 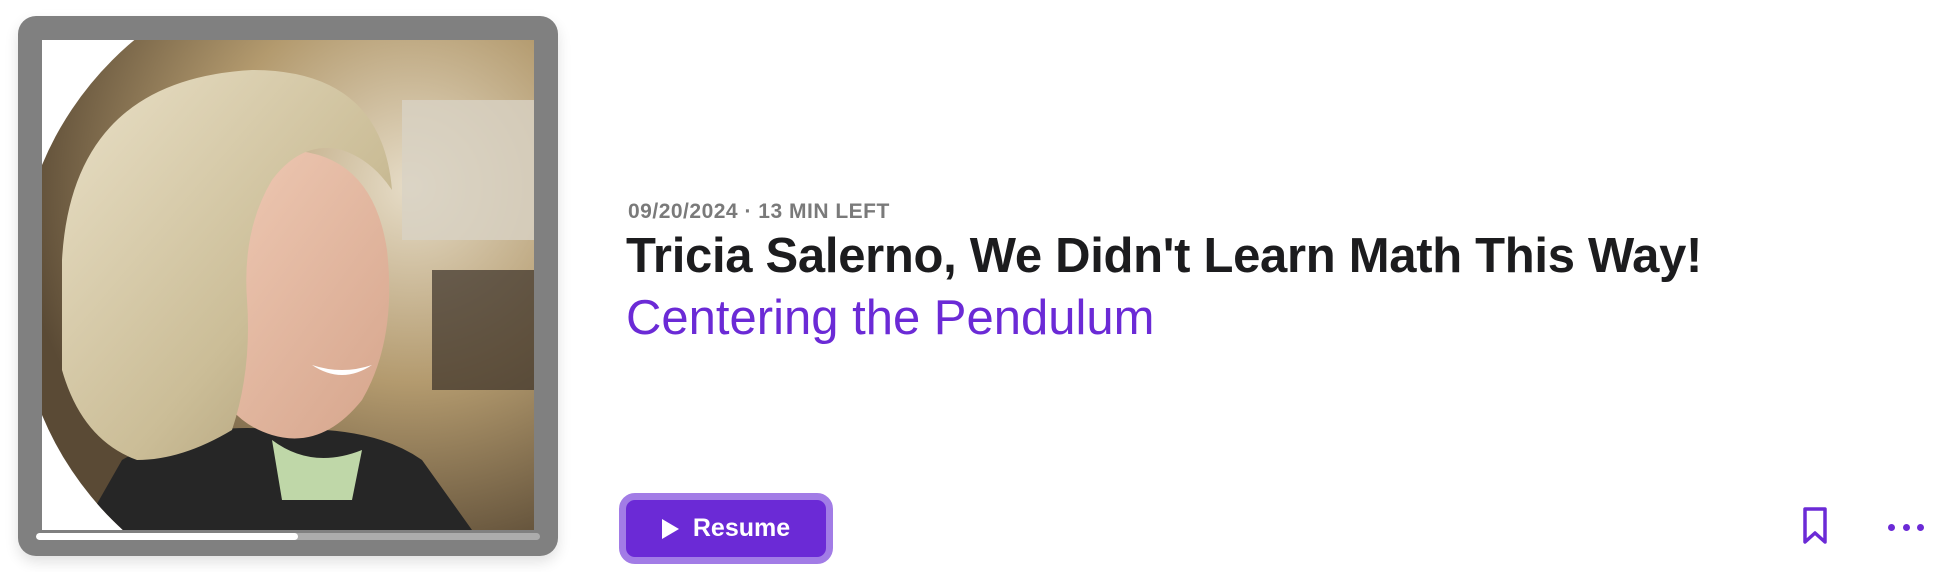 I want to click on episode-time-left: 13 MIN LEFT, so click(x=824, y=211).